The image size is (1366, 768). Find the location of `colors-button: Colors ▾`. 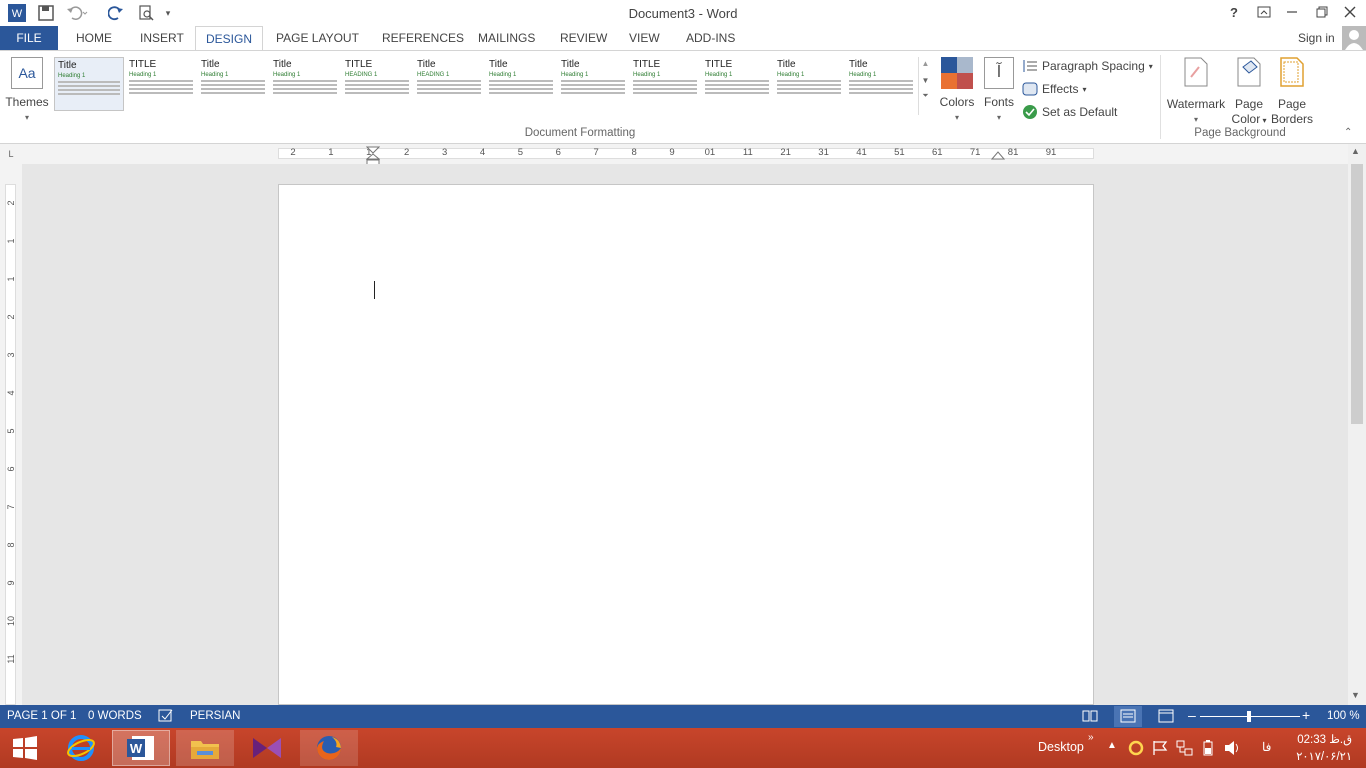

colors-button: Colors ▾ is located at coordinates (957, 88).